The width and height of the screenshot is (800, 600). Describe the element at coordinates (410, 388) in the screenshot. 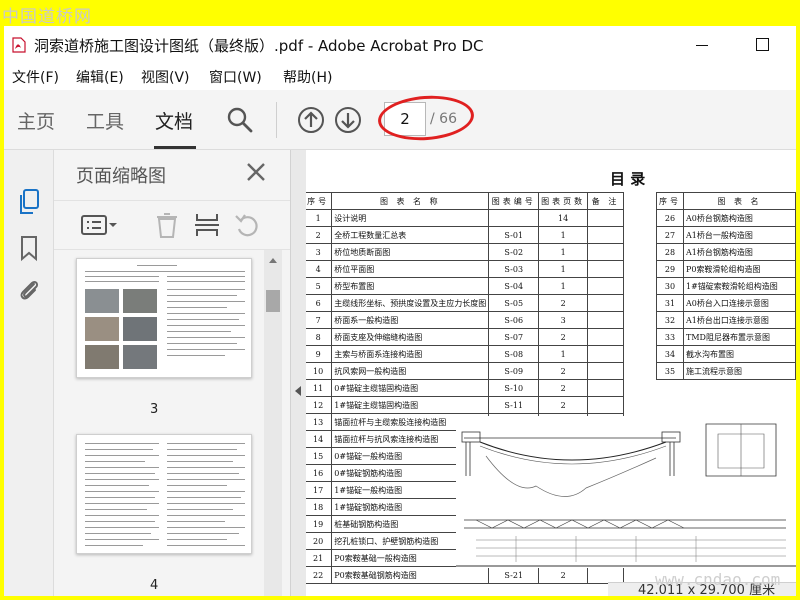

I see `table-cell: 0#锚碇主缆锚固构造图` at that location.